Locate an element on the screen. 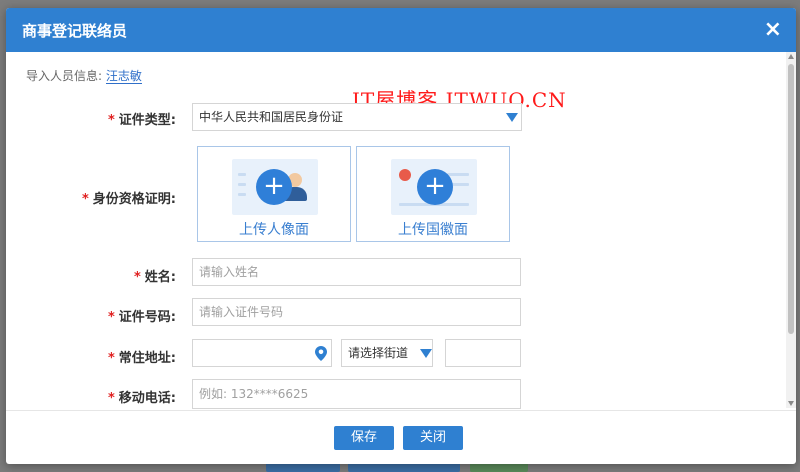 The image size is (800, 472). upload-emblem-button: + 上传国徽面 is located at coordinates (433, 194).